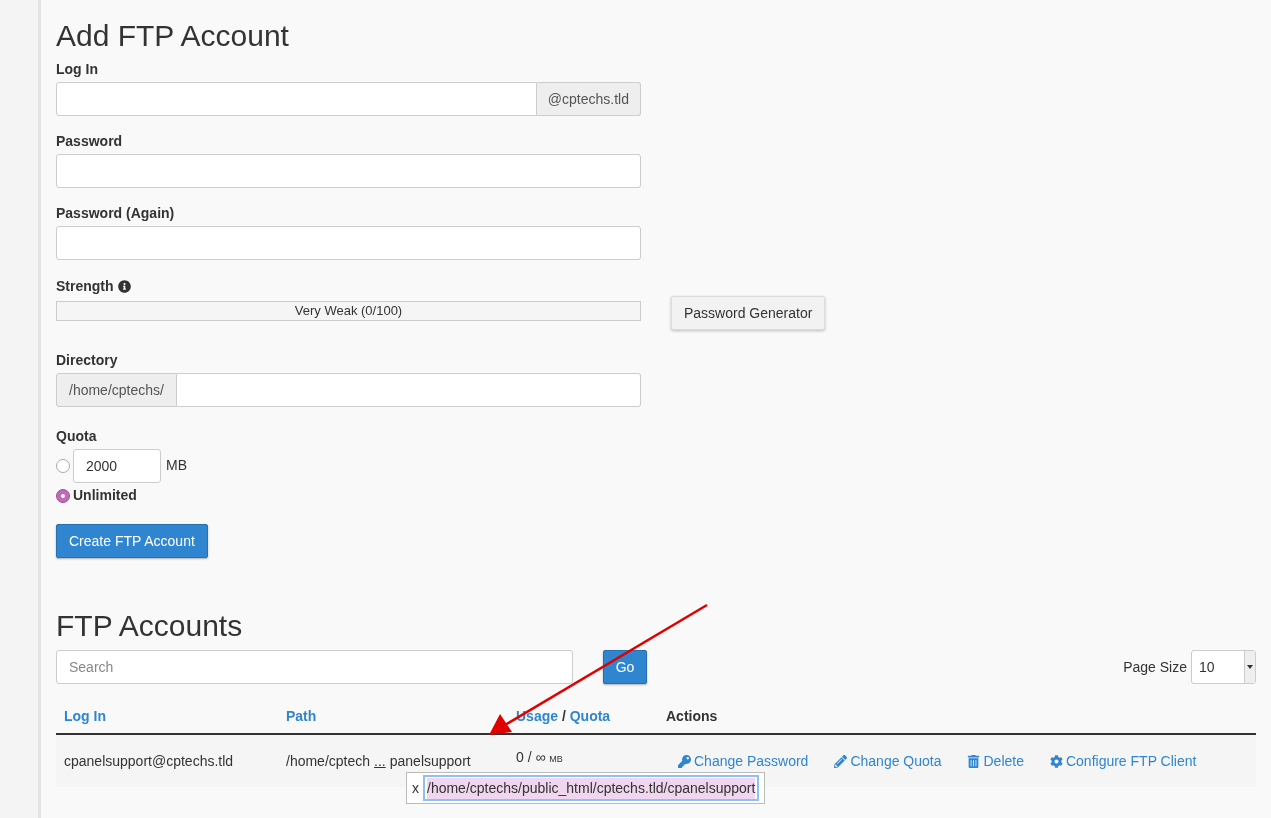 The image size is (1271, 818). Describe the element at coordinates (314, 667) in the screenshot. I see `search-field: Search` at that location.